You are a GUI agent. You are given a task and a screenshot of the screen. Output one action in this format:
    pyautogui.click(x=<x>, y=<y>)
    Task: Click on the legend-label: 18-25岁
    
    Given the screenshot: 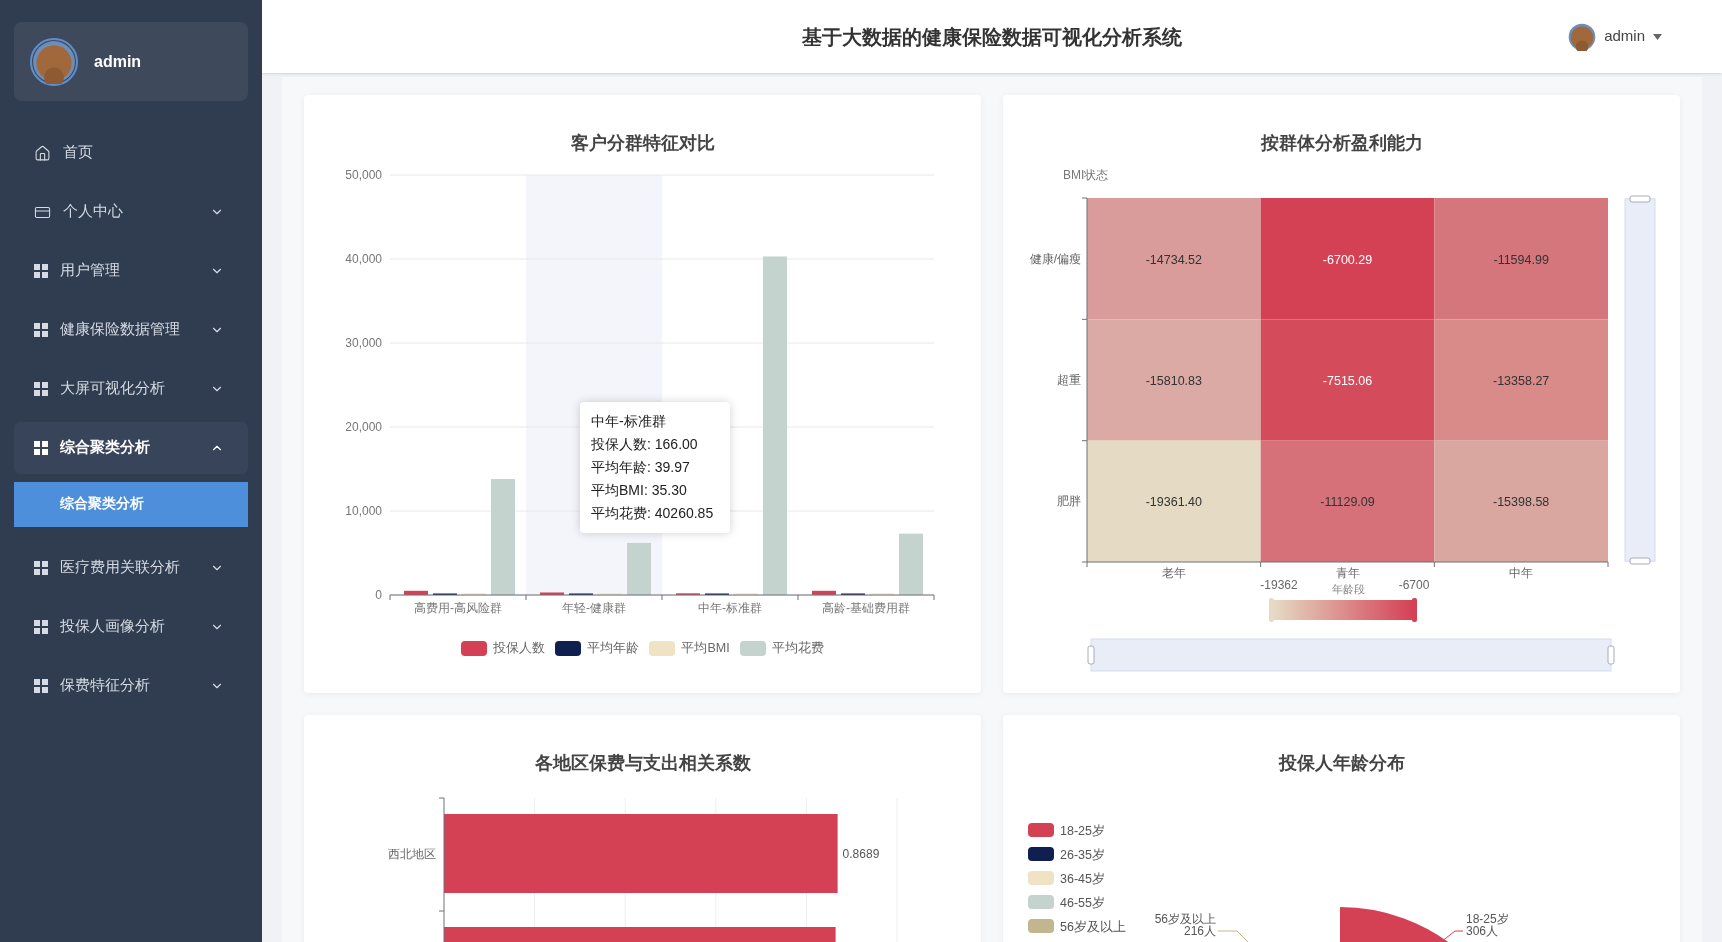 What is the action you would take?
    pyautogui.click(x=1082, y=831)
    